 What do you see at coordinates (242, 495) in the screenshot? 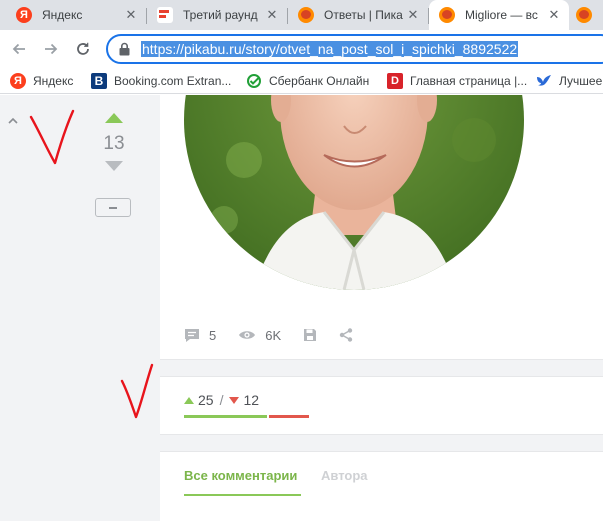
I see `active-tab-indicator` at bounding box center [242, 495].